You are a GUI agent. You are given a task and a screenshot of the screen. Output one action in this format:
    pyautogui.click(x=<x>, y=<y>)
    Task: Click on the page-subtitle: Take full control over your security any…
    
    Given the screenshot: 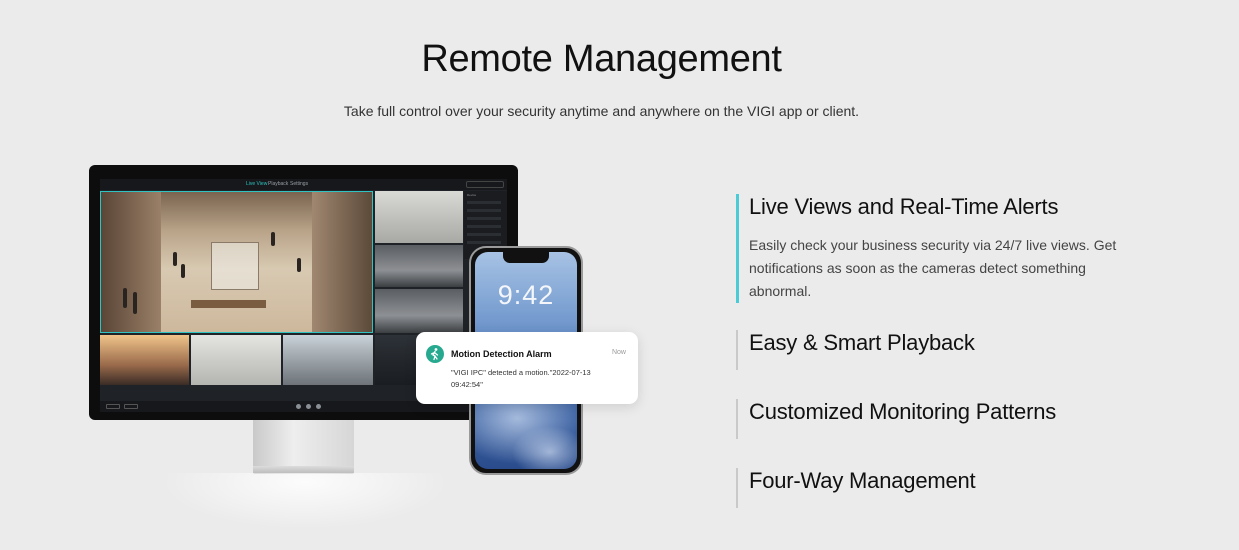 What is the action you would take?
    pyautogui.click(x=601, y=111)
    